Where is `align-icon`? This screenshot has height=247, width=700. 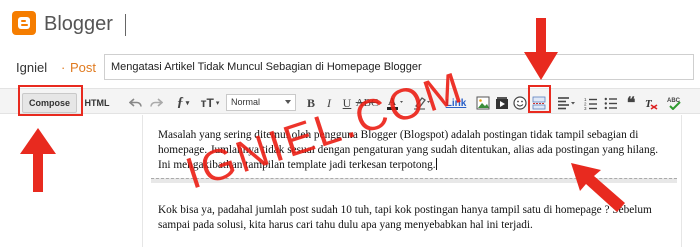
align-icon is located at coordinates (567, 103).